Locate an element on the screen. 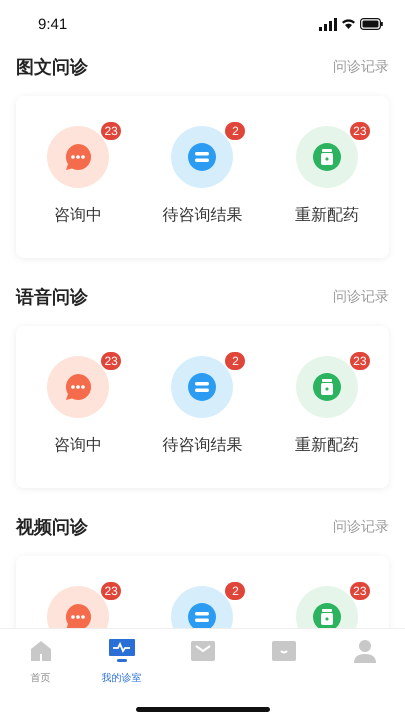  status-time: 9:41 is located at coordinates (53, 24).